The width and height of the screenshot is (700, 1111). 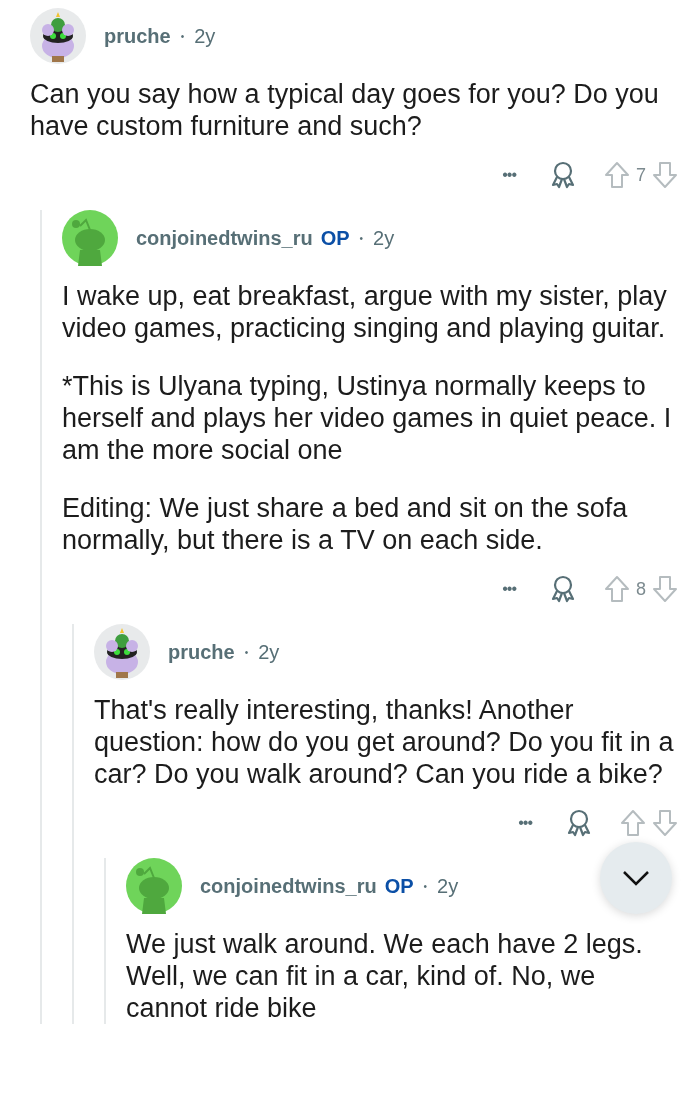 I want to click on scroll-down-button, so click(x=636, y=878).